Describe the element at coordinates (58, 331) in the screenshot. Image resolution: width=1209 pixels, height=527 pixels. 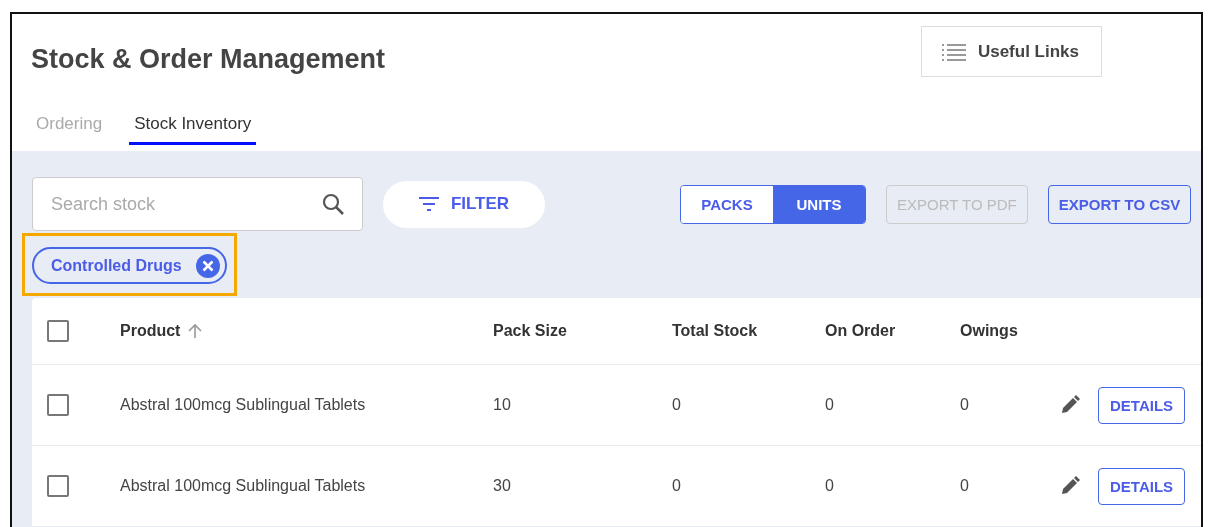
I see `select-all-checkbox` at that location.